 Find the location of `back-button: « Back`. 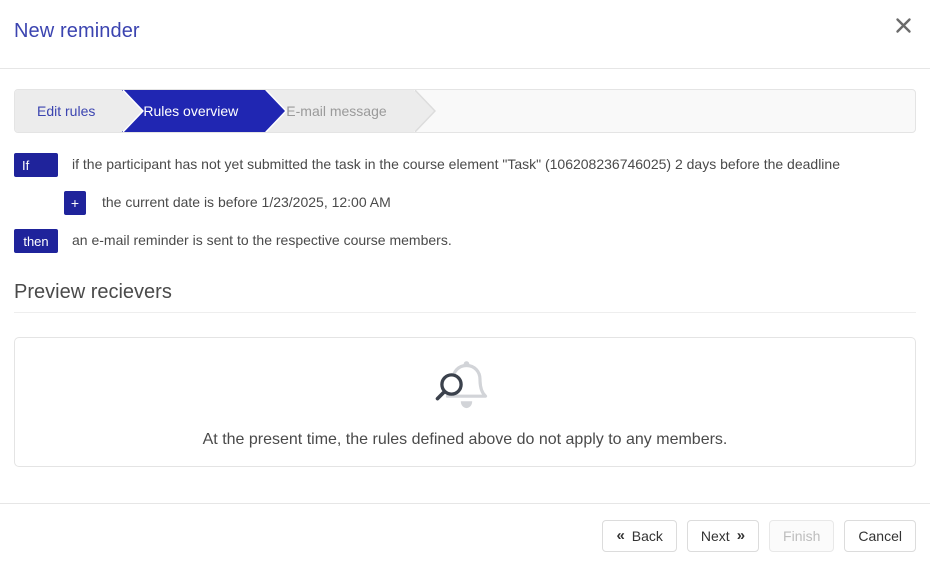

back-button: « Back is located at coordinates (639, 535).